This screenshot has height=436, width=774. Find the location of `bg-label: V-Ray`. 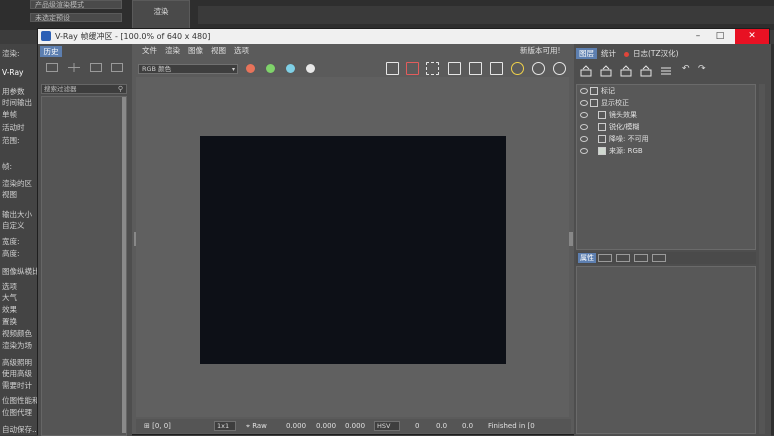

bg-label: V-Ray is located at coordinates (12, 72).